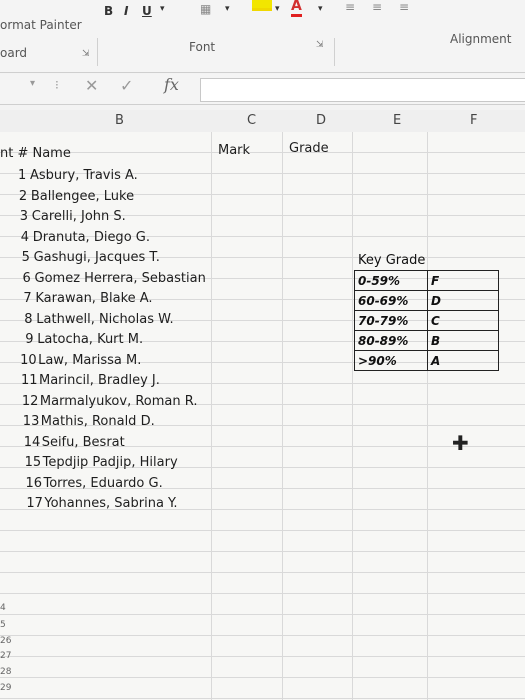  Describe the element at coordinates (397, 120) in the screenshot. I see `column-header-e: E` at that location.